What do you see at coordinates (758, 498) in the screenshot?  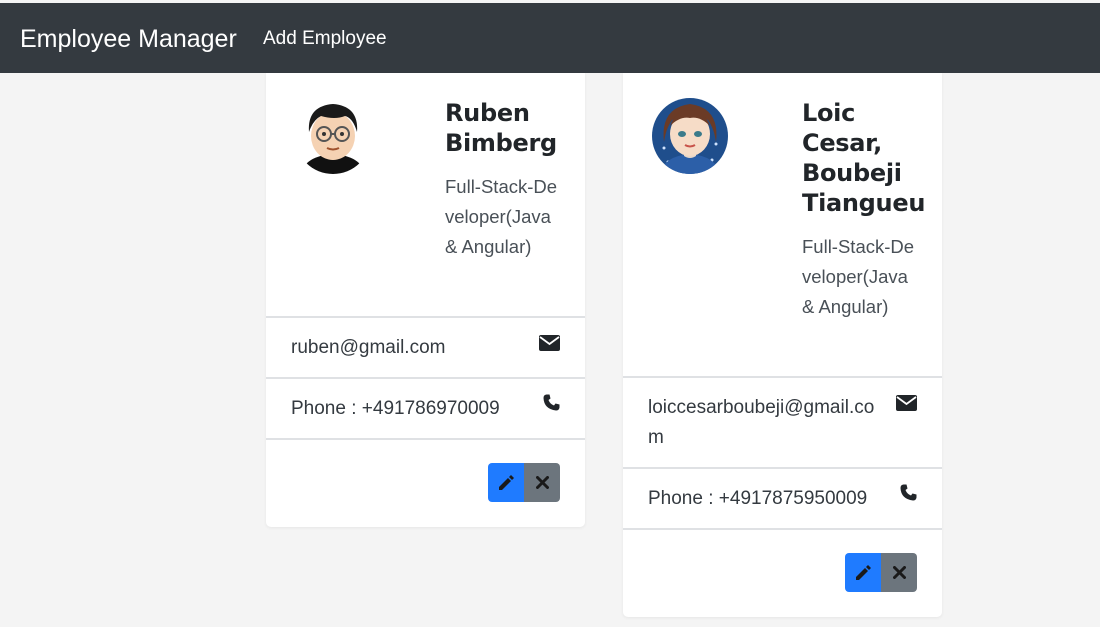 I see `employee-phone: Phone : +4917875950009` at bounding box center [758, 498].